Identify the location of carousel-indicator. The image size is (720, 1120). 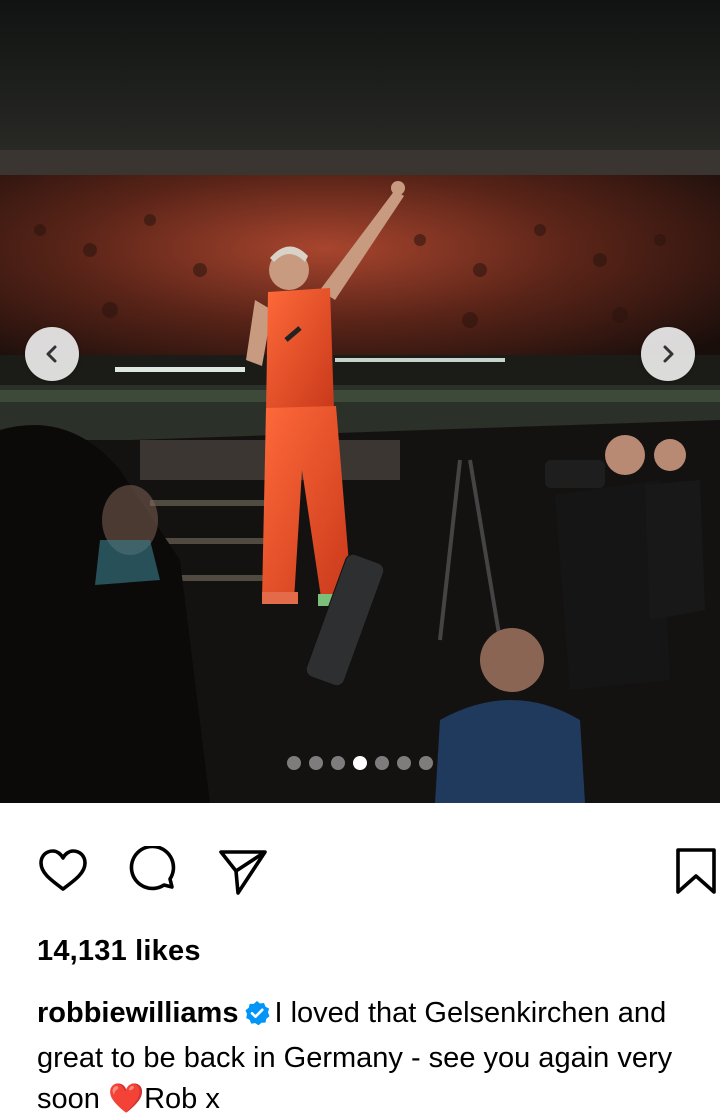
(360, 763).